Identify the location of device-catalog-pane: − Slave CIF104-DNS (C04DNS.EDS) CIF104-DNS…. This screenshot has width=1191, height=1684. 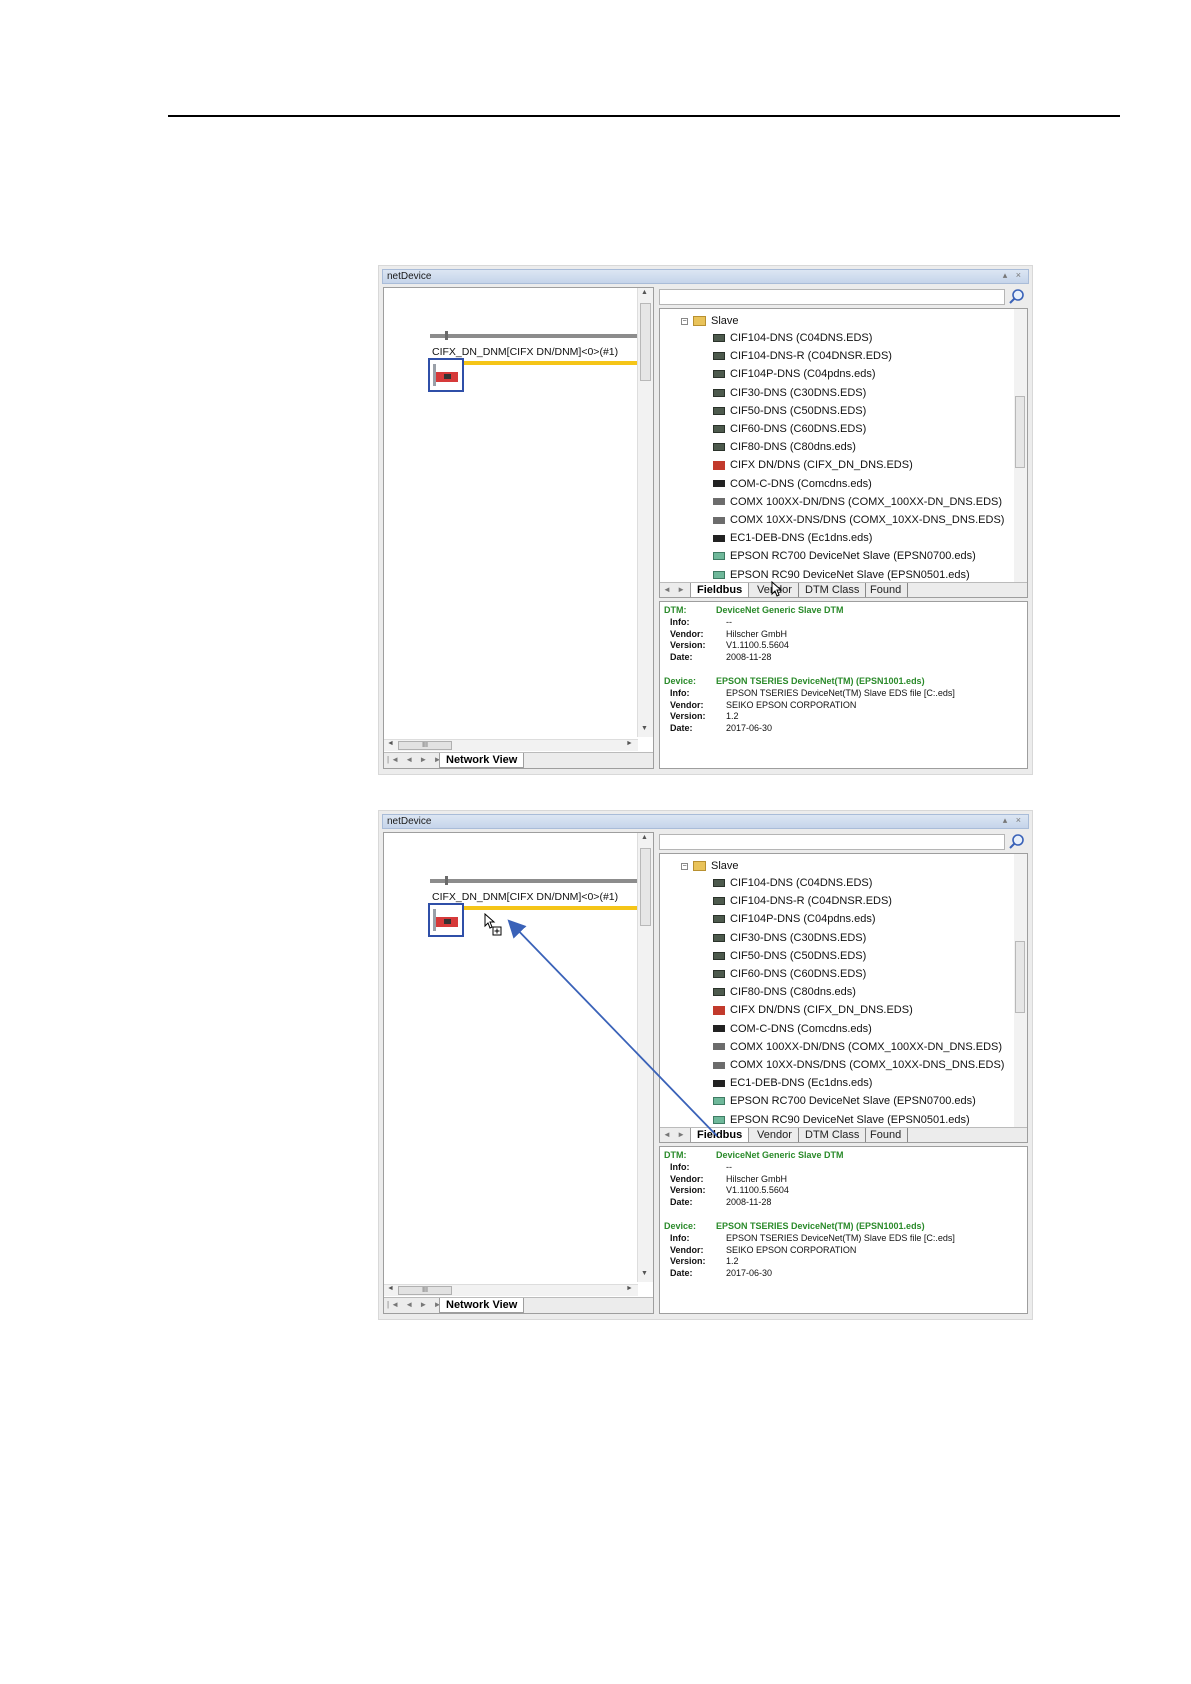
(843, 1073).